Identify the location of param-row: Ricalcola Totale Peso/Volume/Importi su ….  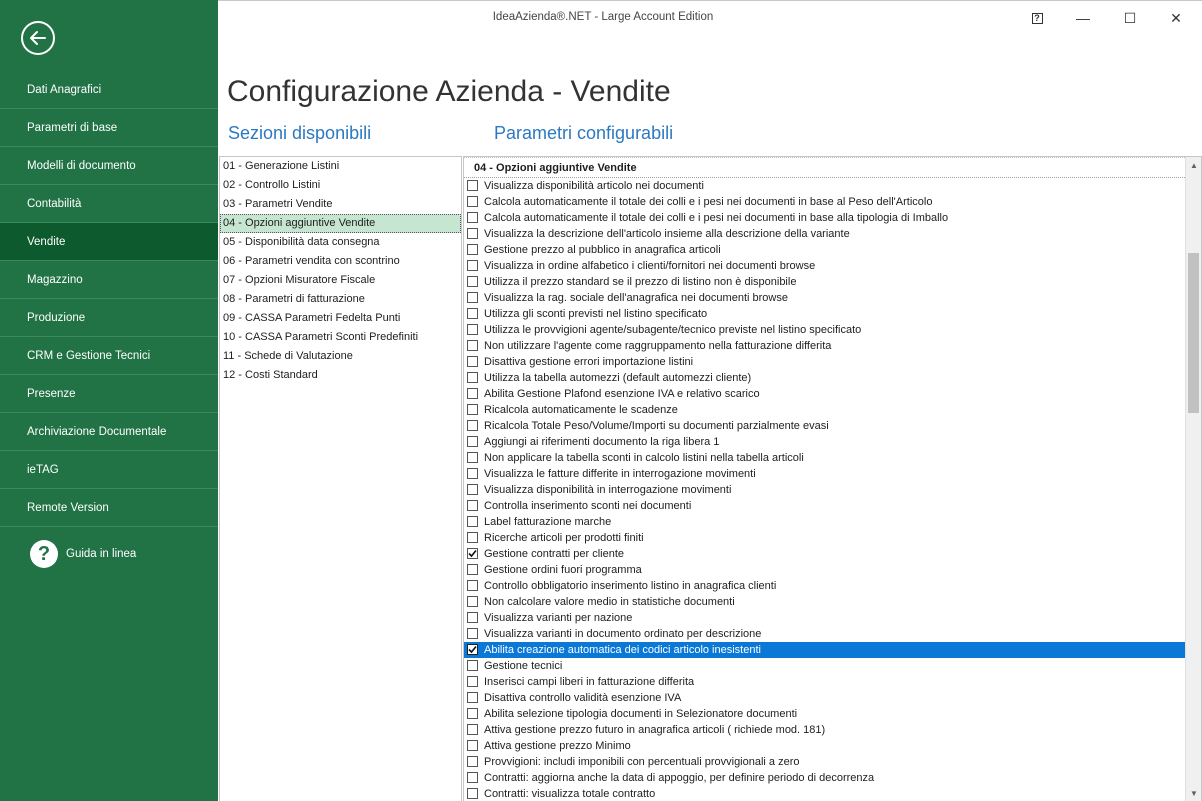
(824, 426).